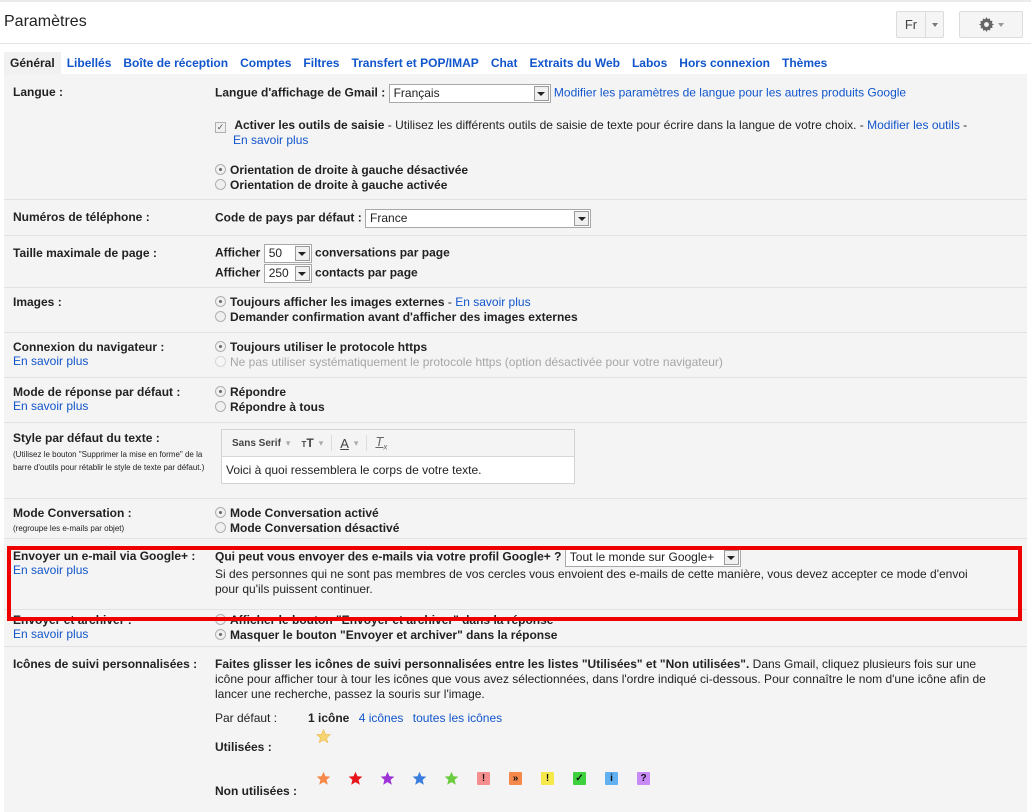 This screenshot has height=812, width=1031. I want to click on conversation-hint: (regroupe les e-mails par objet), so click(69, 528).